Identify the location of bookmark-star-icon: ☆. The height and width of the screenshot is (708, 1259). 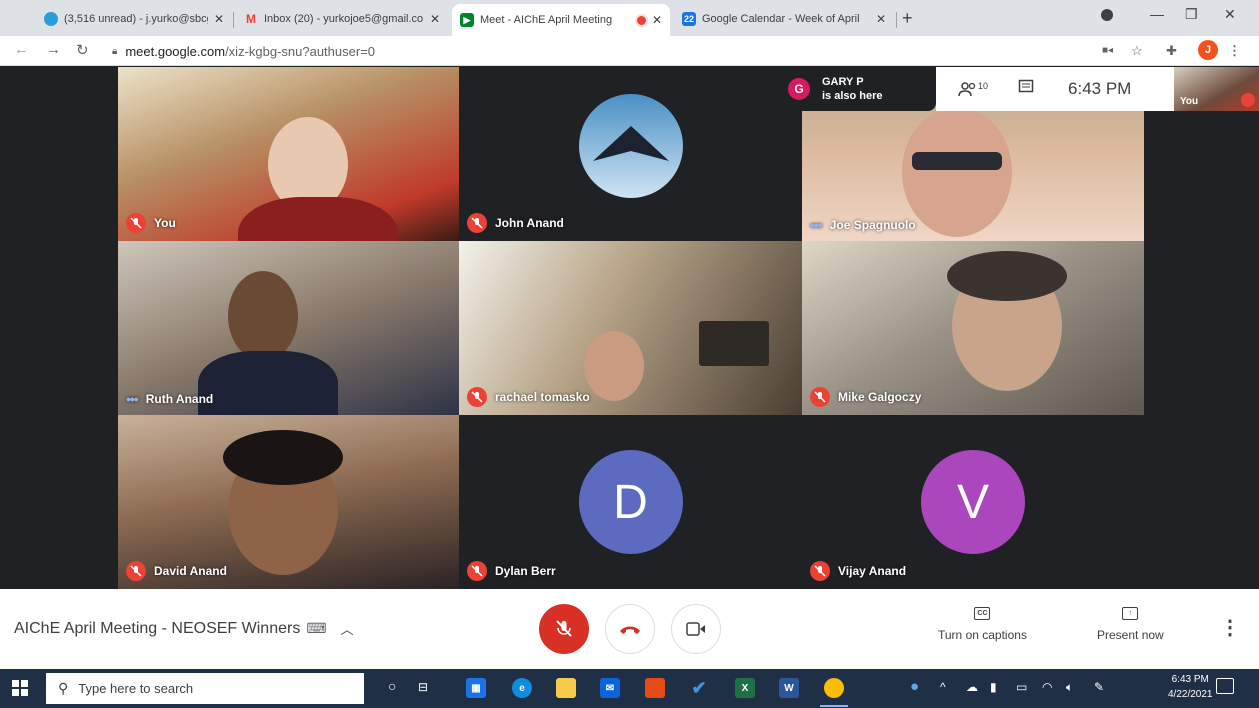
(1137, 51).